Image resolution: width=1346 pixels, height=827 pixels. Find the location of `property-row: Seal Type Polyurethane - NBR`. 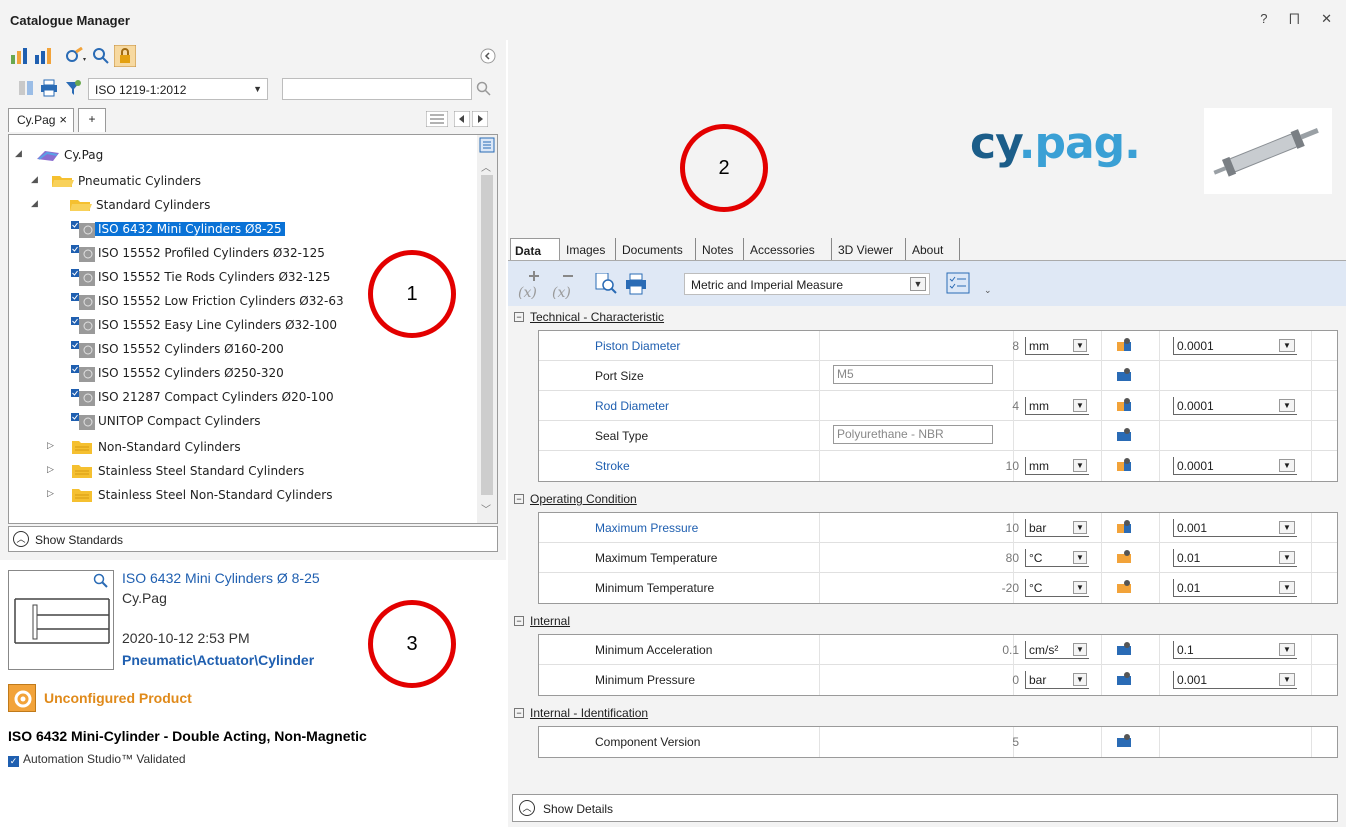

property-row: Seal Type Polyurethane - NBR is located at coordinates (938, 436).